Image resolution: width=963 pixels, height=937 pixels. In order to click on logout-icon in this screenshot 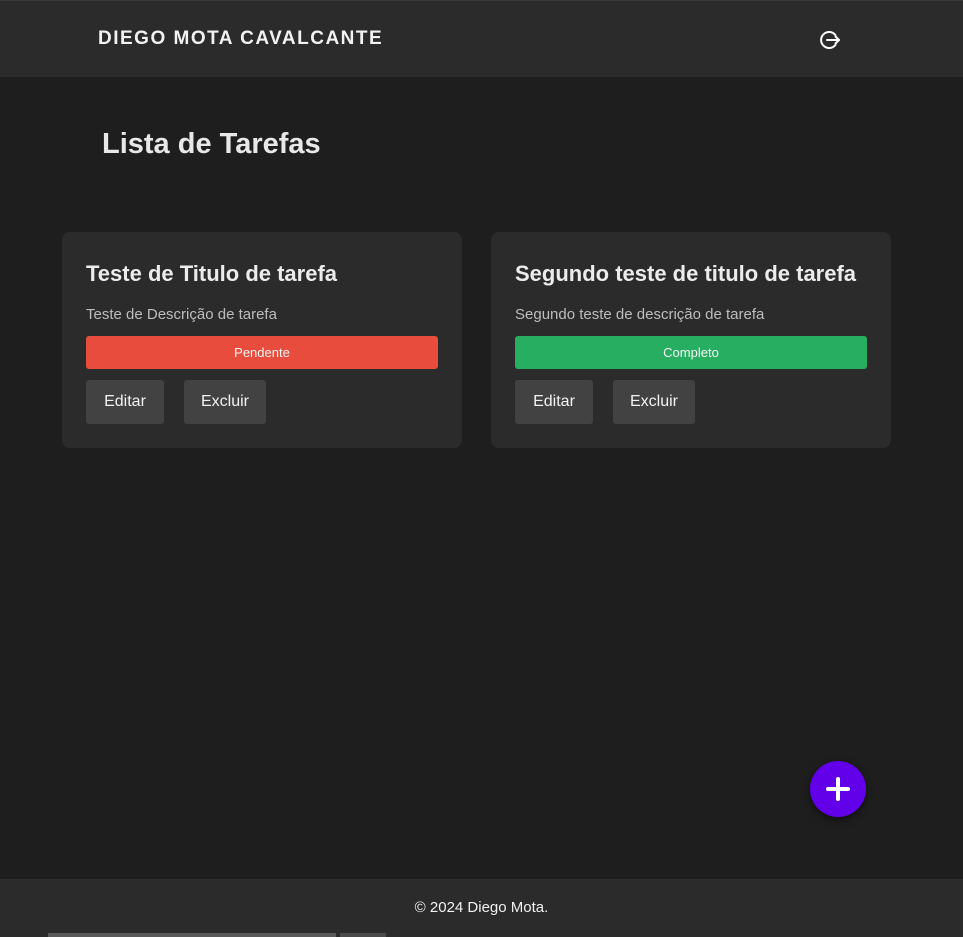, I will do `click(830, 40)`.